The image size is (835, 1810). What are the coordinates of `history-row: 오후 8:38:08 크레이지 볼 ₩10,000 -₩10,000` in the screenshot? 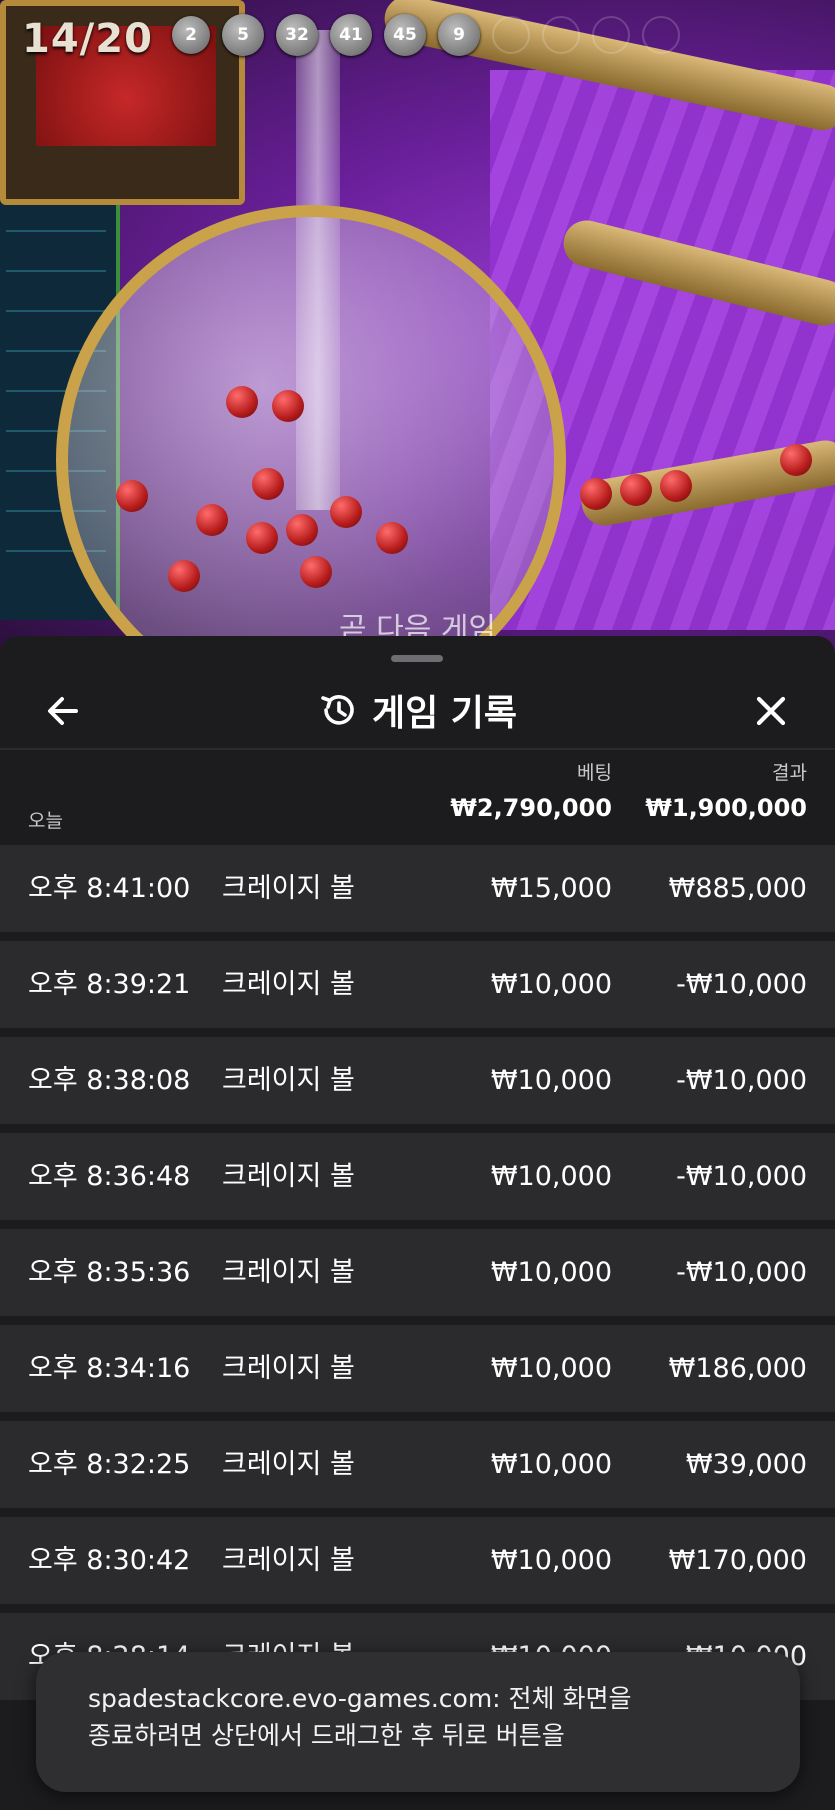 It's located at (417, 1080).